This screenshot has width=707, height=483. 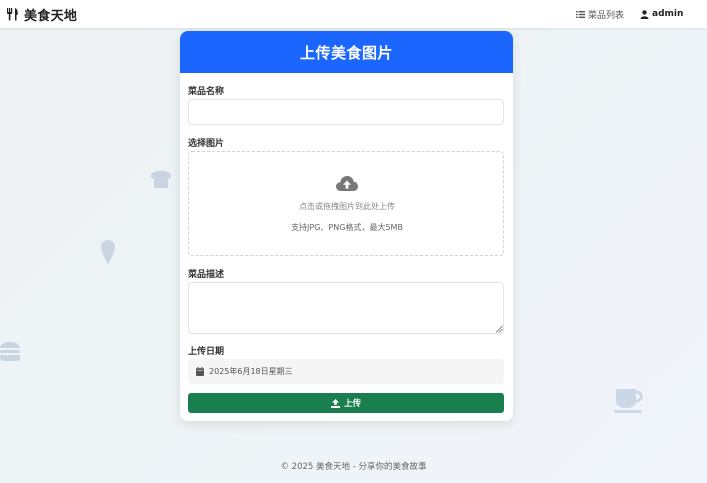 I want to click on page-title: 上传美食图片, so click(x=346, y=52).